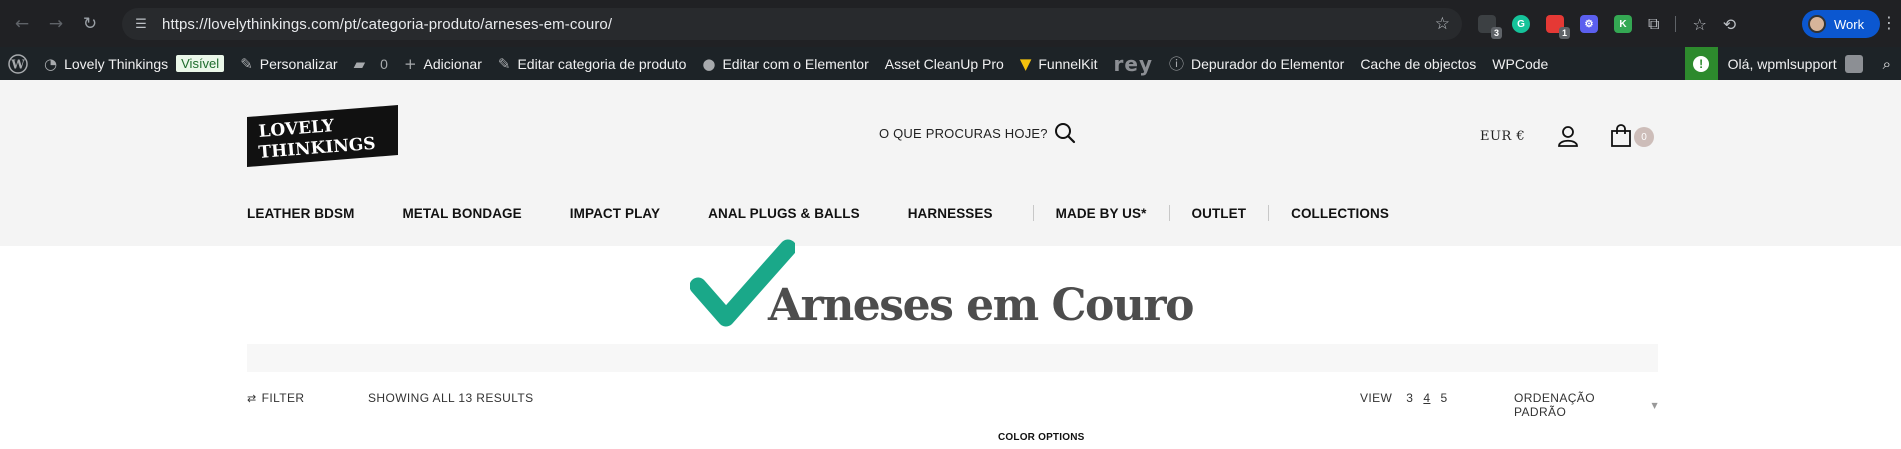 This screenshot has height=449, width=1901. Describe the element at coordinates (1025, 63) in the screenshot. I see `funnel-icon: ▼` at that location.